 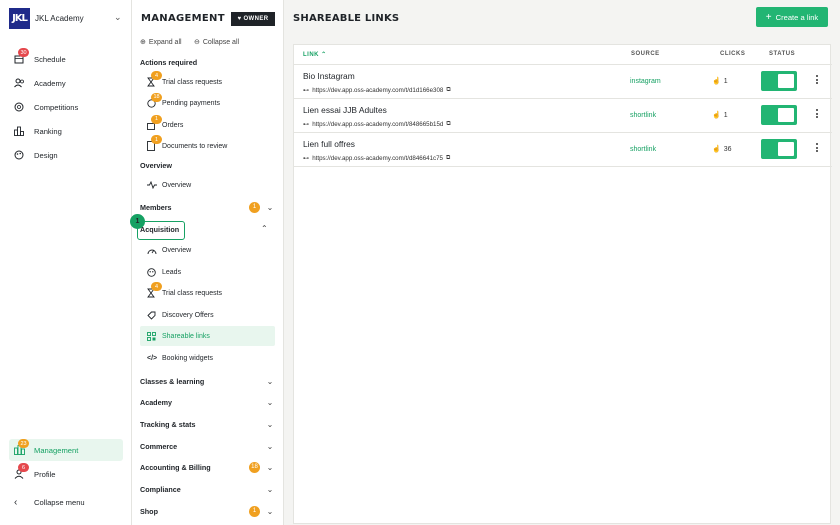 What do you see at coordinates (66, 155) in the screenshot?
I see `nav-item-design: Design` at bounding box center [66, 155].